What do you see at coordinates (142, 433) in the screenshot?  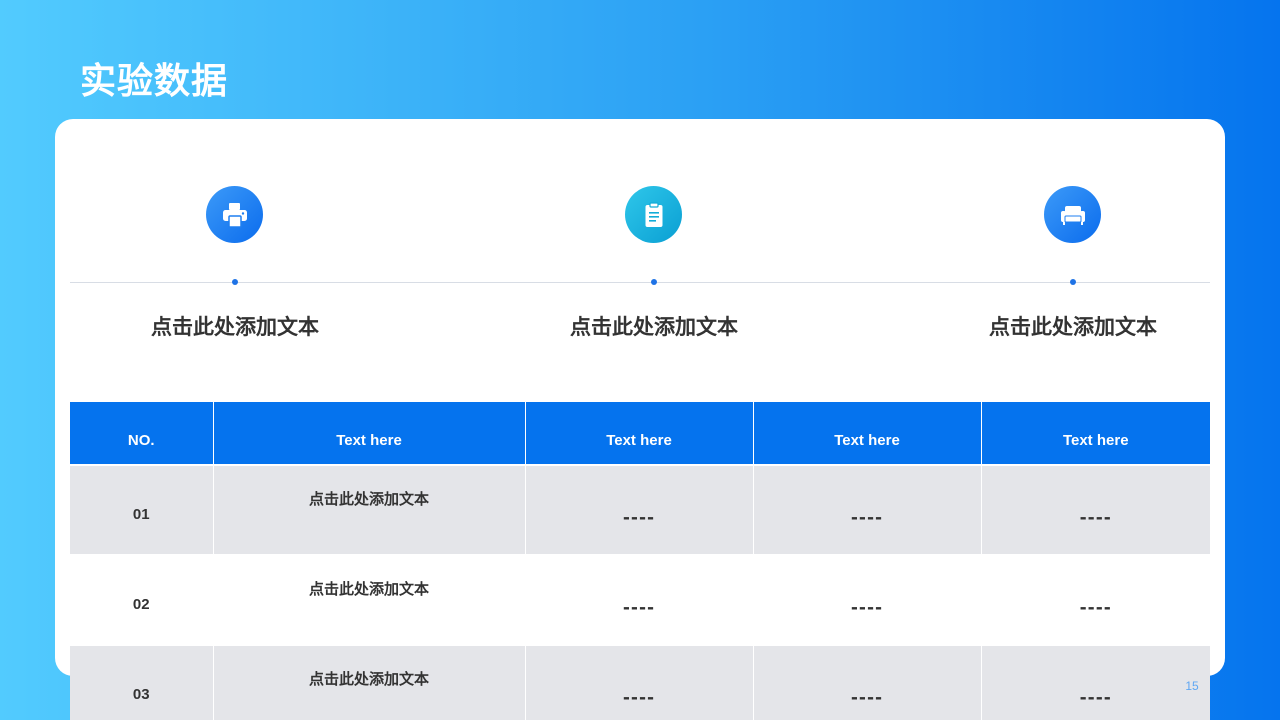 I see `column-header: NO.` at bounding box center [142, 433].